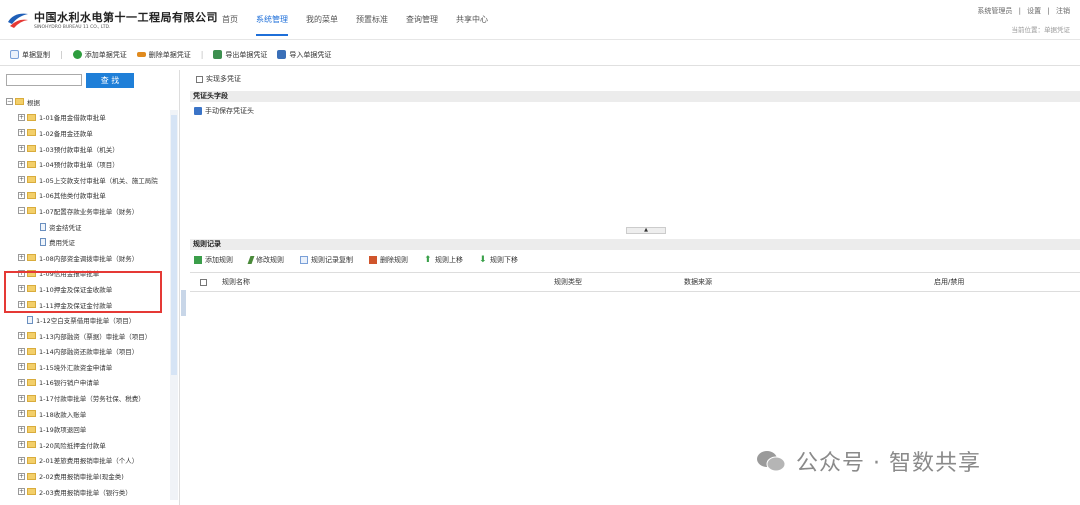 Image resolution: width=1080 pixels, height=505 pixels. What do you see at coordinates (183, 303) in the screenshot?
I see `panel-collapse-handle` at bounding box center [183, 303].